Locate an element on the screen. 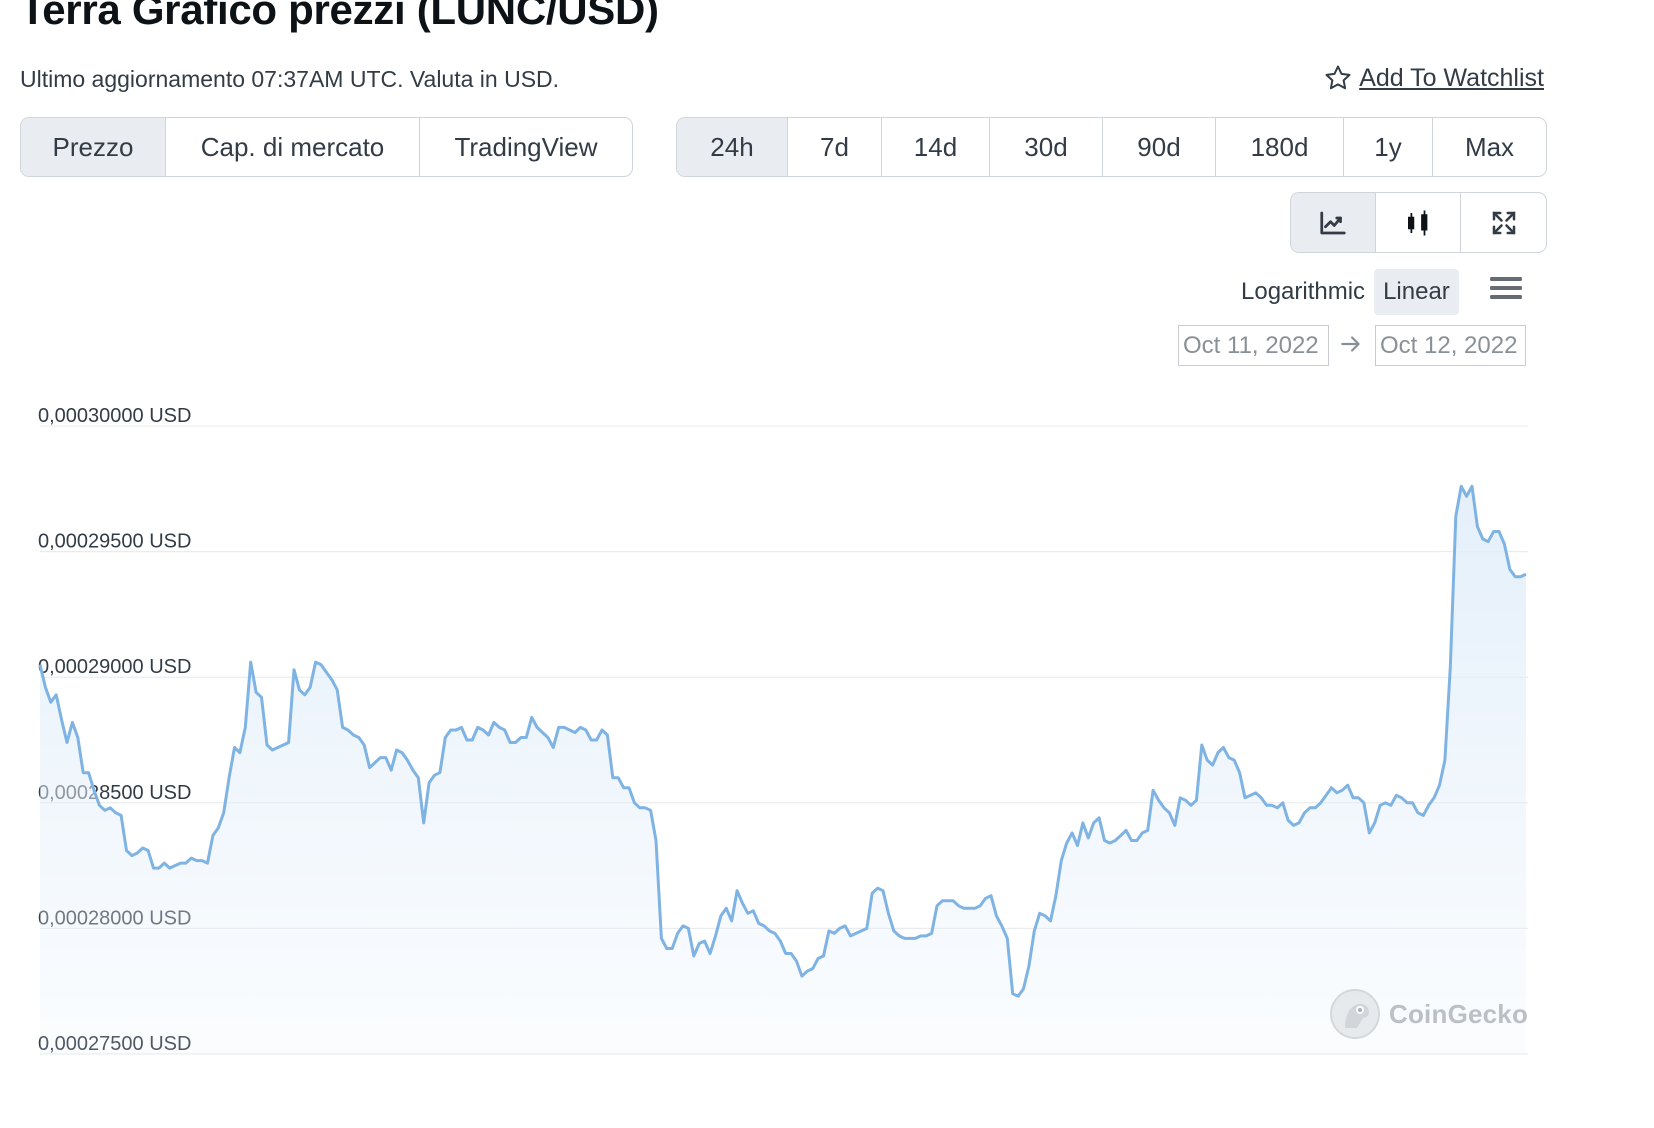 This screenshot has height=1128, width=1654. line-chart-button is located at coordinates (1333, 222).